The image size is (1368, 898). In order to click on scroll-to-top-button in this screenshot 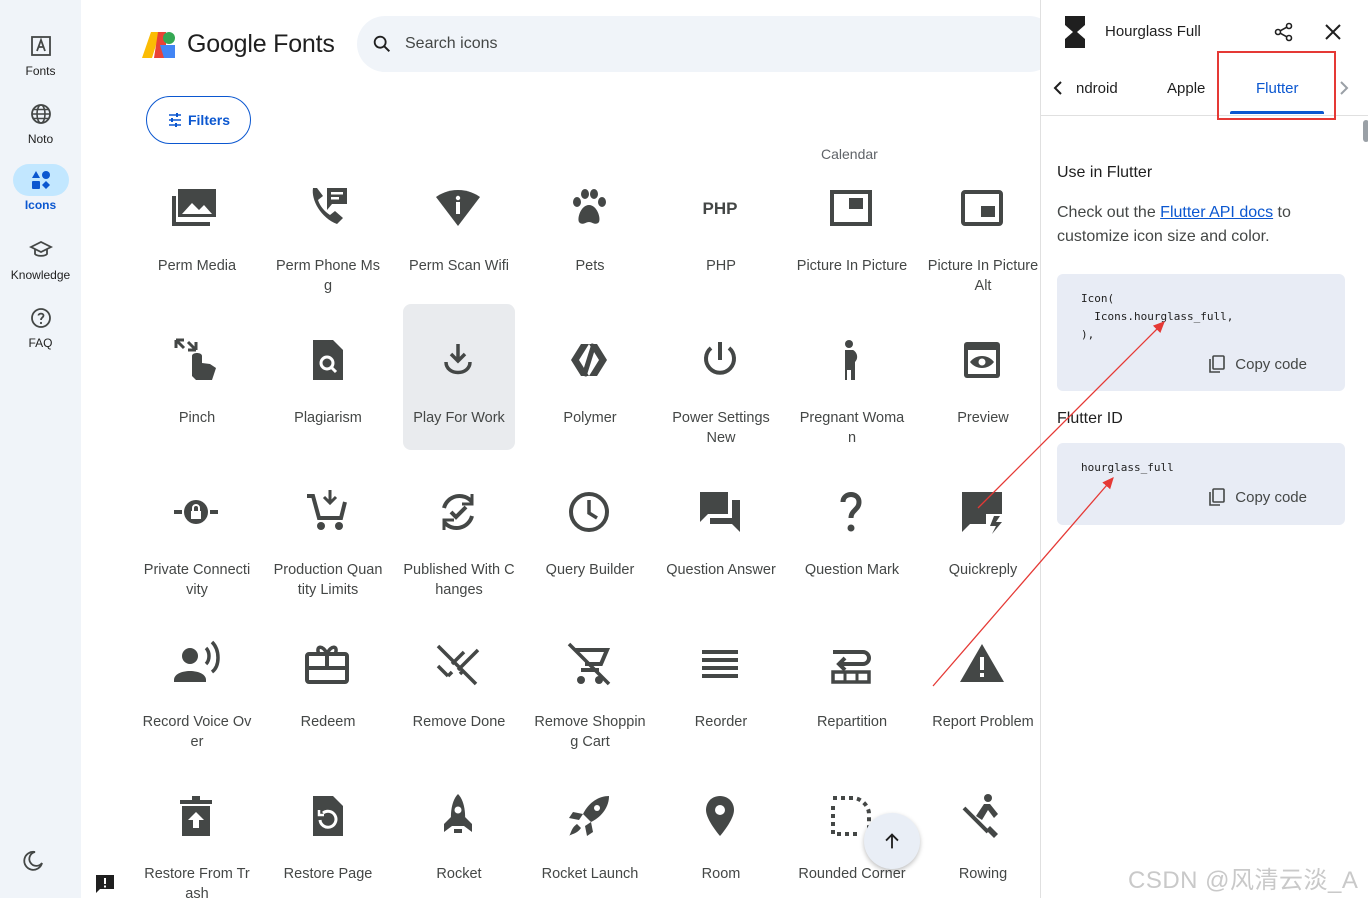, I will do `click(892, 841)`.